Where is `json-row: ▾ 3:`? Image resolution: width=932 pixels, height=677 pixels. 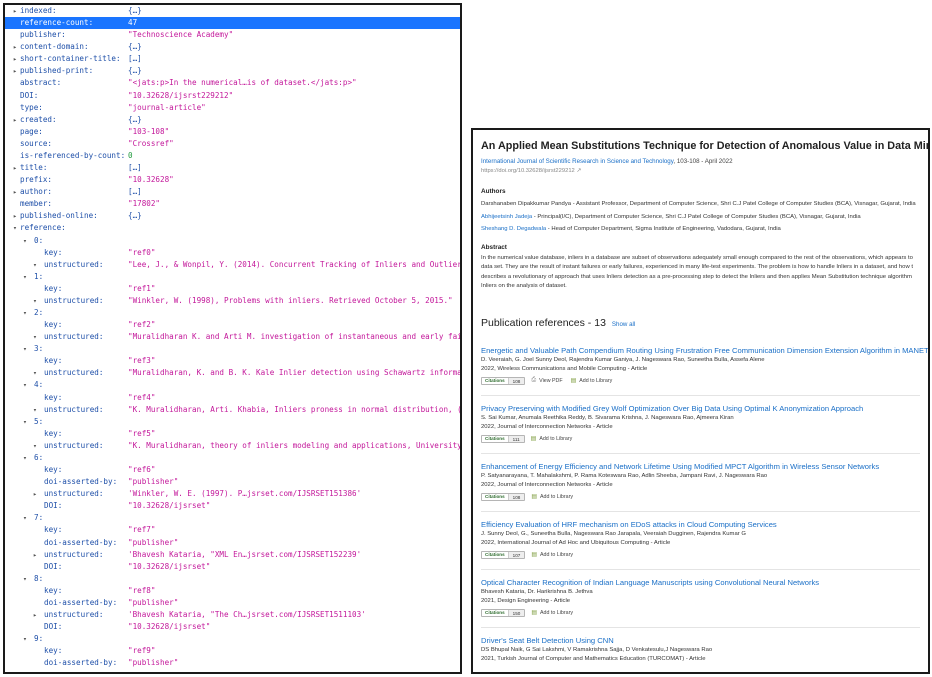
json-row: ▾ 3: is located at coordinates (232, 349).